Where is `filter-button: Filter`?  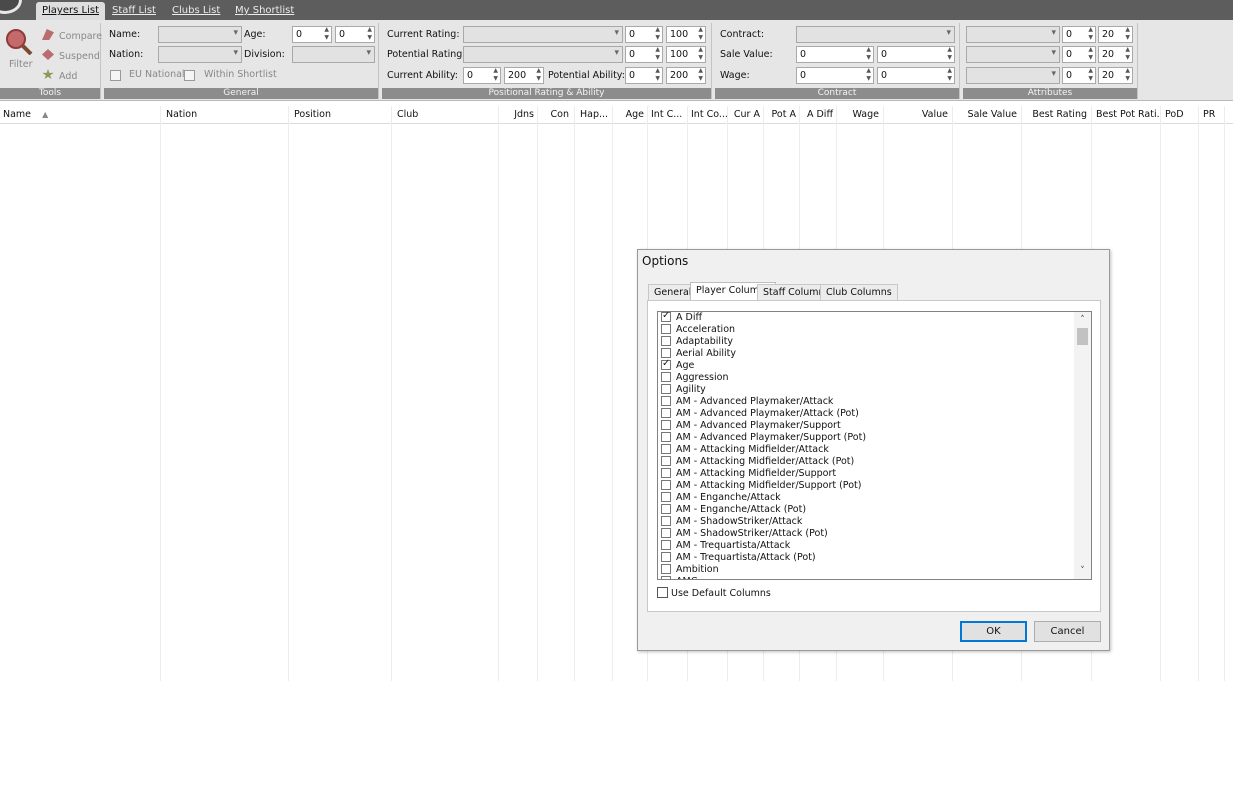 filter-button: Filter is located at coordinates (21, 64).